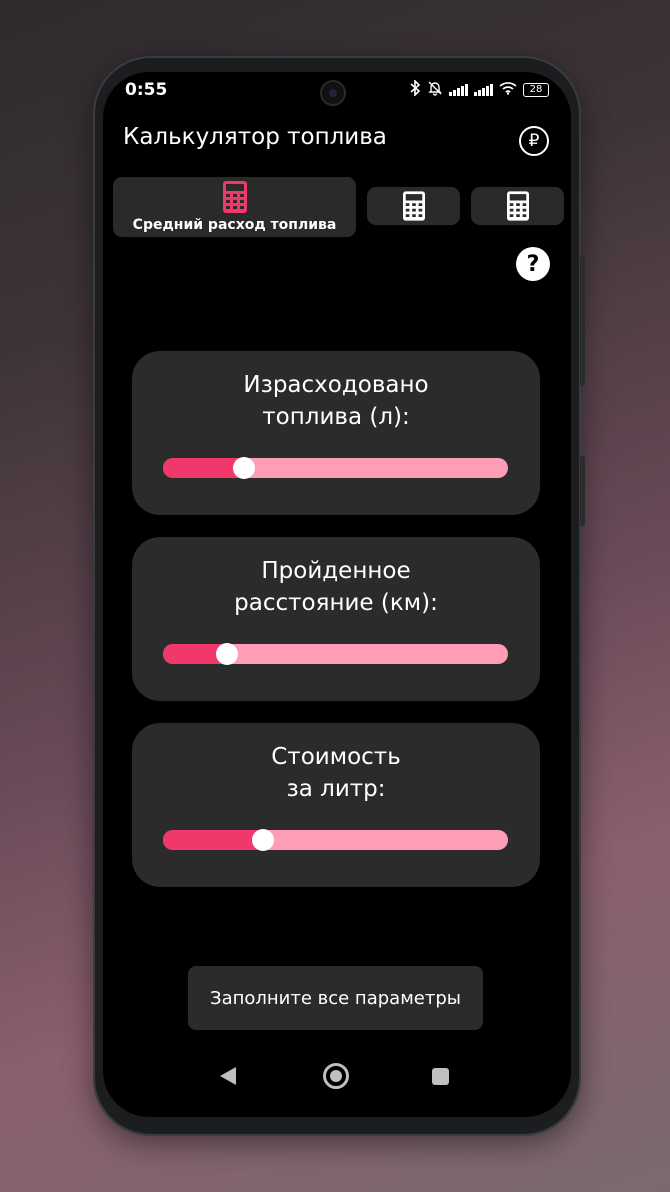  Describe the element at coordinates (336, 401) in the screenshot. I see `fuel-used-label: Израсходовано топлива (л):` at that location.